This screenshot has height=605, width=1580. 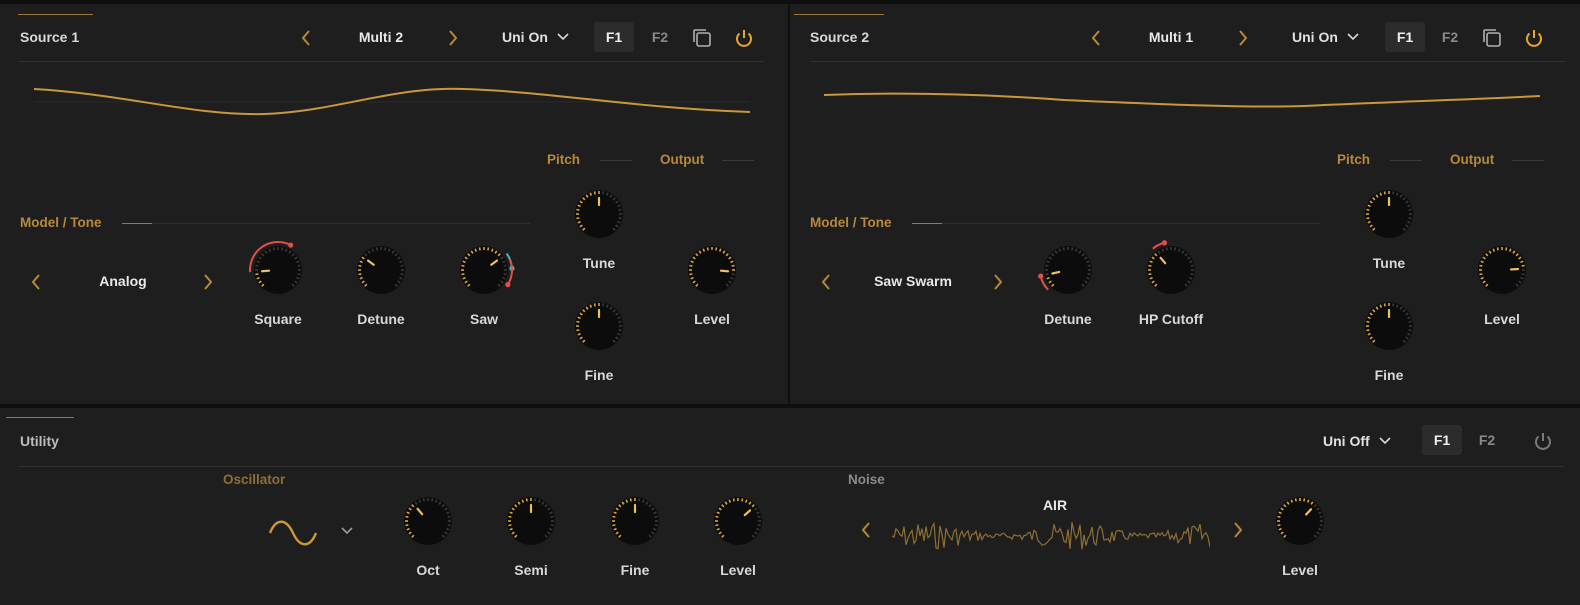 What do you see at coordinates (484, 270) in the screenshot?
I see `saw-knob` at bounding box center [484, 270].